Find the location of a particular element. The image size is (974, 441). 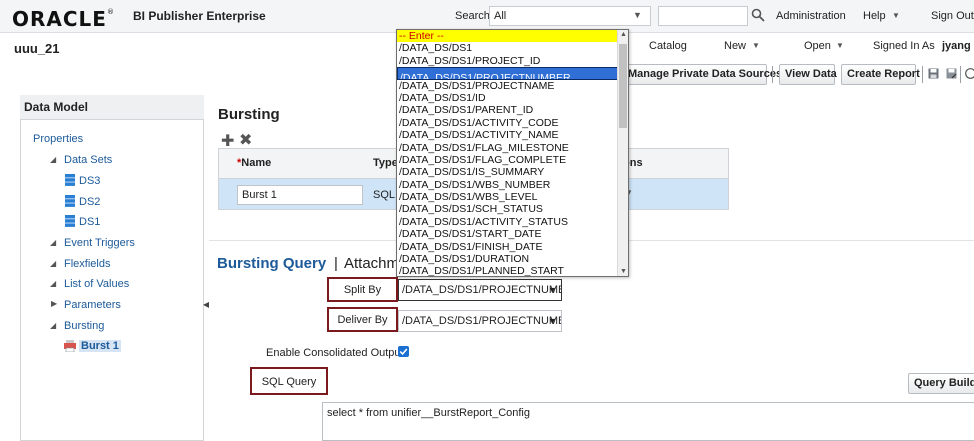

save-icon is located at coordinates (933, 73).